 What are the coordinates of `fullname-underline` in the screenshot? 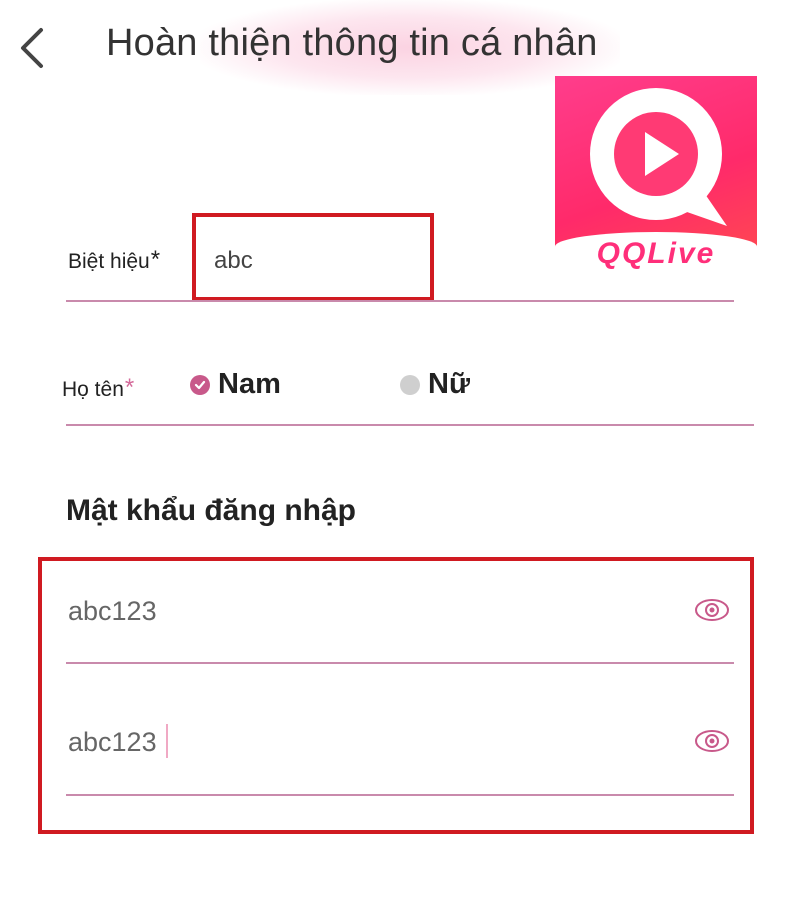 It's located at (410, 425).